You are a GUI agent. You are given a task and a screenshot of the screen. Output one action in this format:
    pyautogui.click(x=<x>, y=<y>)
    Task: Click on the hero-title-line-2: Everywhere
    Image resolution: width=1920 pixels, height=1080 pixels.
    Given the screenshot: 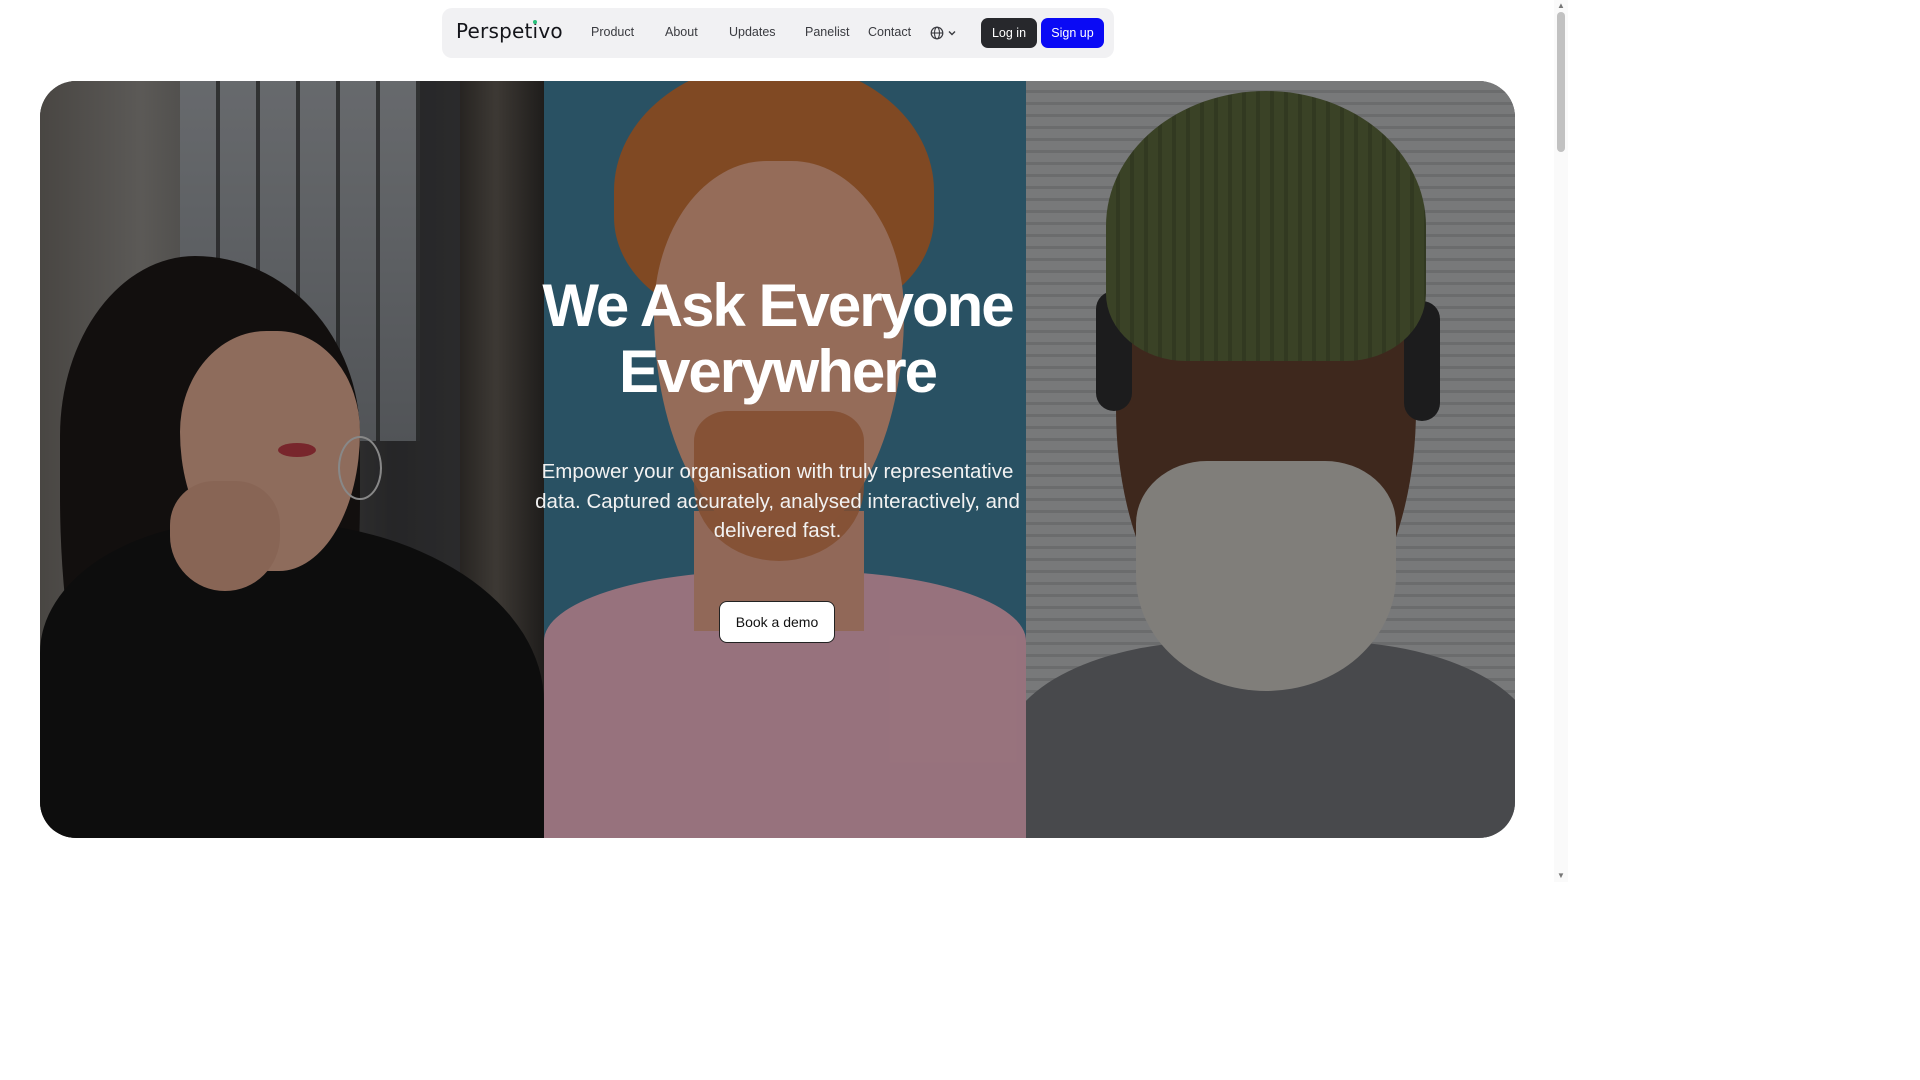 What is the action you would take?
    pyautogui.click(x=778, y=371)
    